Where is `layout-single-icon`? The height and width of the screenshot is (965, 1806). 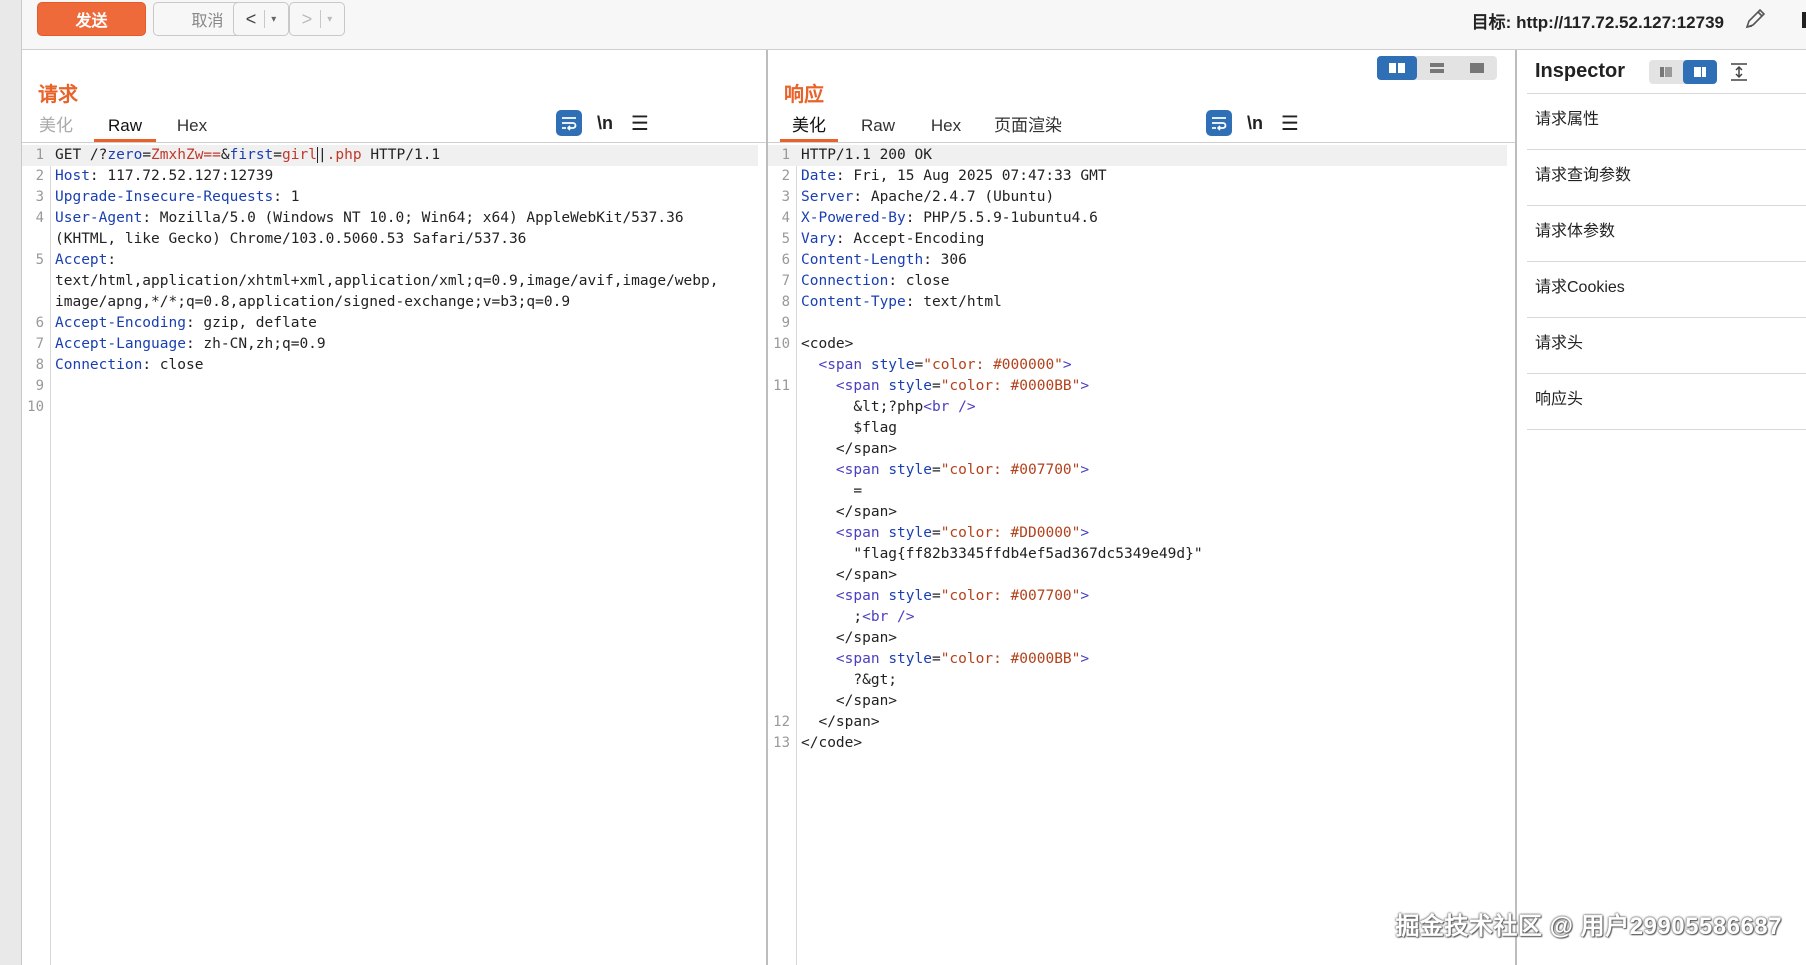 layout-single-icon is located at coordinates (1477, 68).